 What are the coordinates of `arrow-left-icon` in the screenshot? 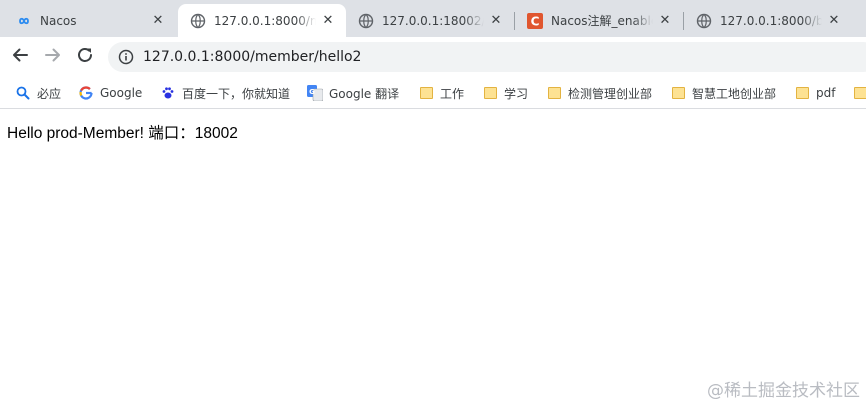 It's located at (20, 57).